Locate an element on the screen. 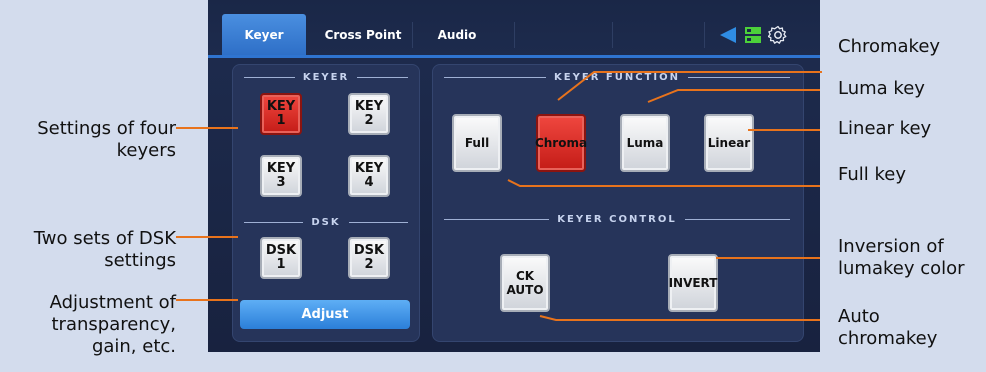 The image size is (986, 372). callout-adjust: Adjustment of transparency, gain, etc. is located at coordinates (112, 324).